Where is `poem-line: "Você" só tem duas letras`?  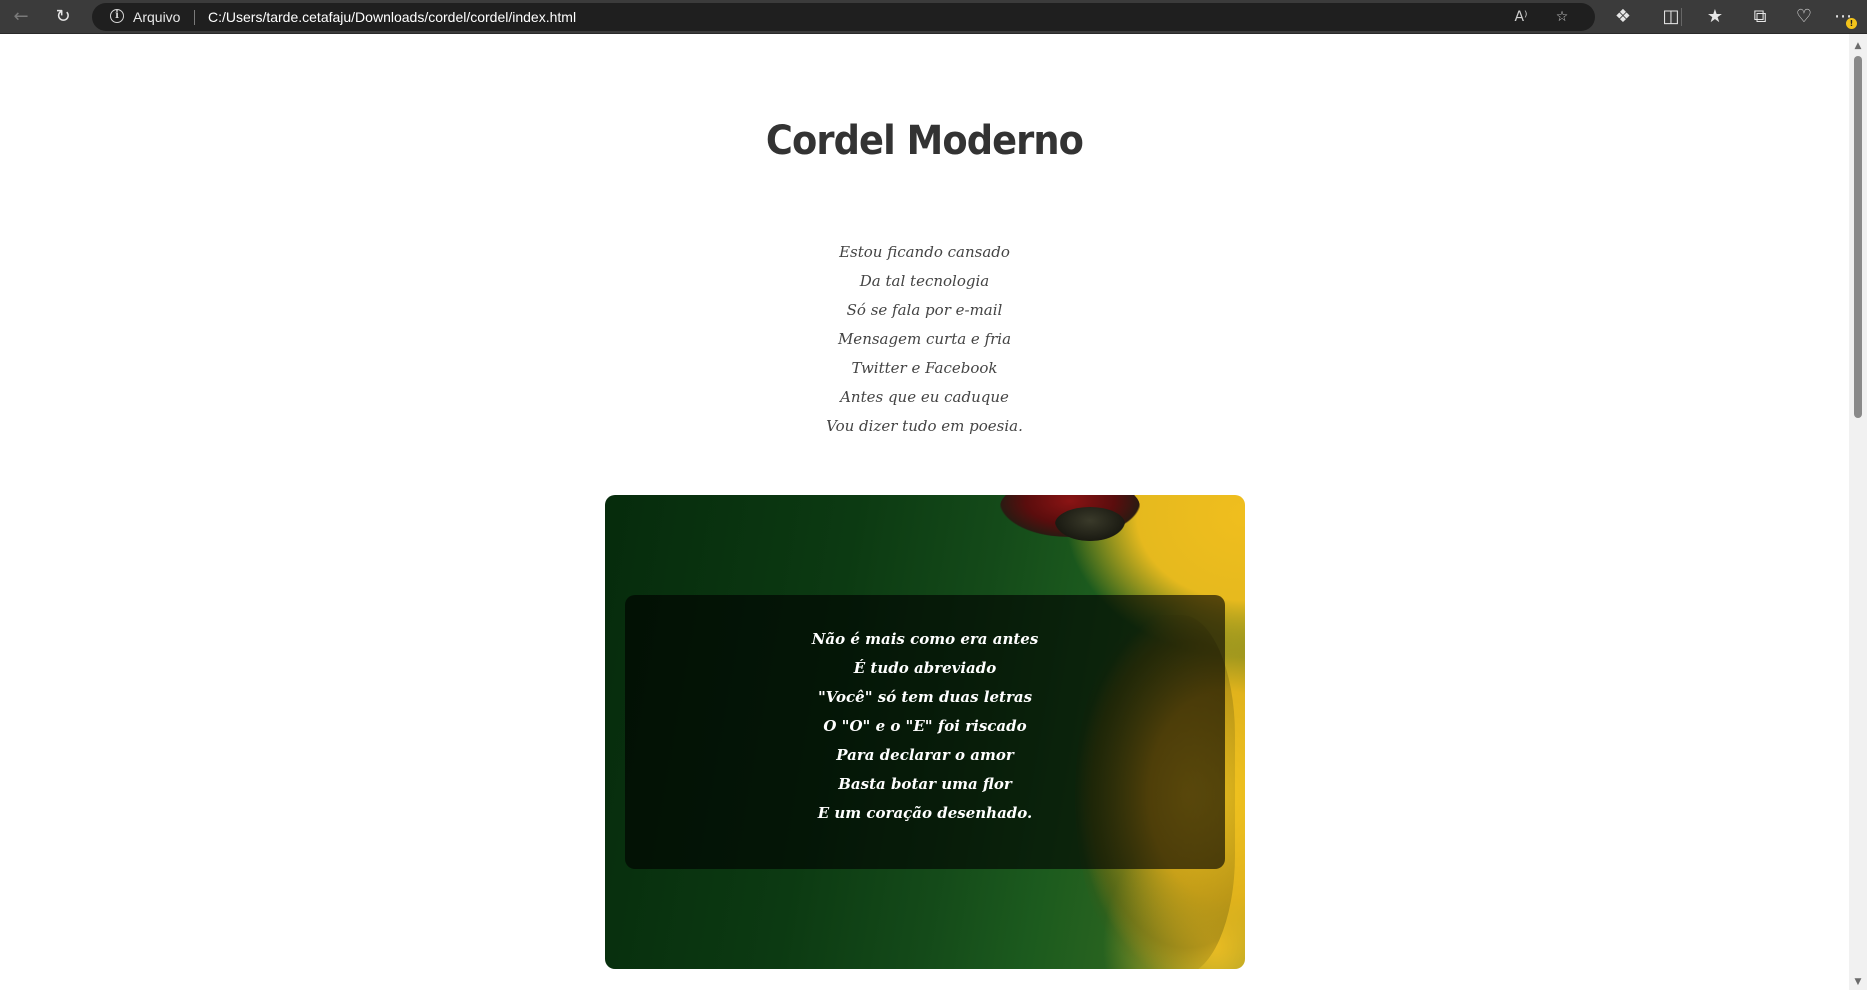 poem-line: "Você" só tem duas letras is located at coordinates (925, 697).